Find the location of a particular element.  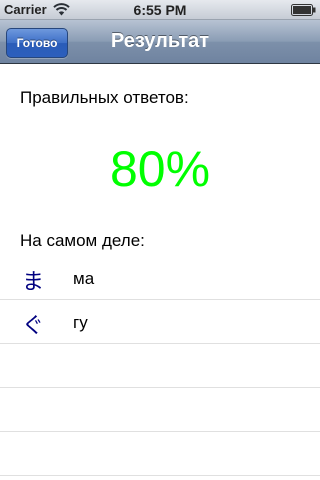

score-percentage: 80% is located at coordinates (160, 169).